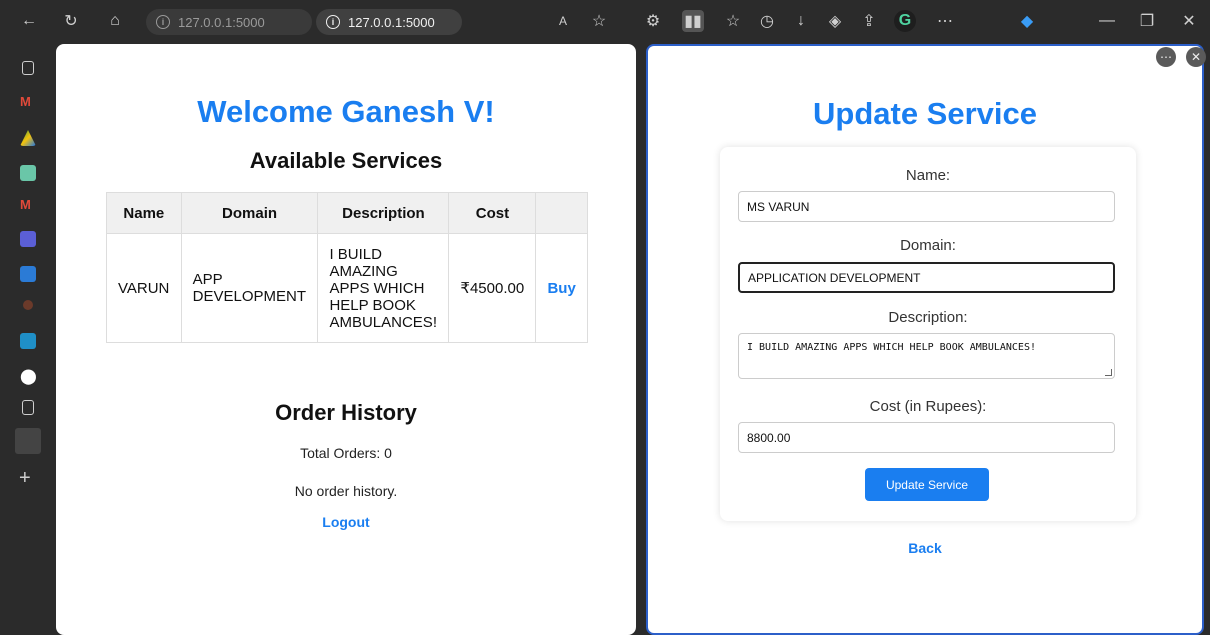  Describe the element at coordinates (945, 21) in the screenshot. I see `more-menu-icon: ⋯` at that location.